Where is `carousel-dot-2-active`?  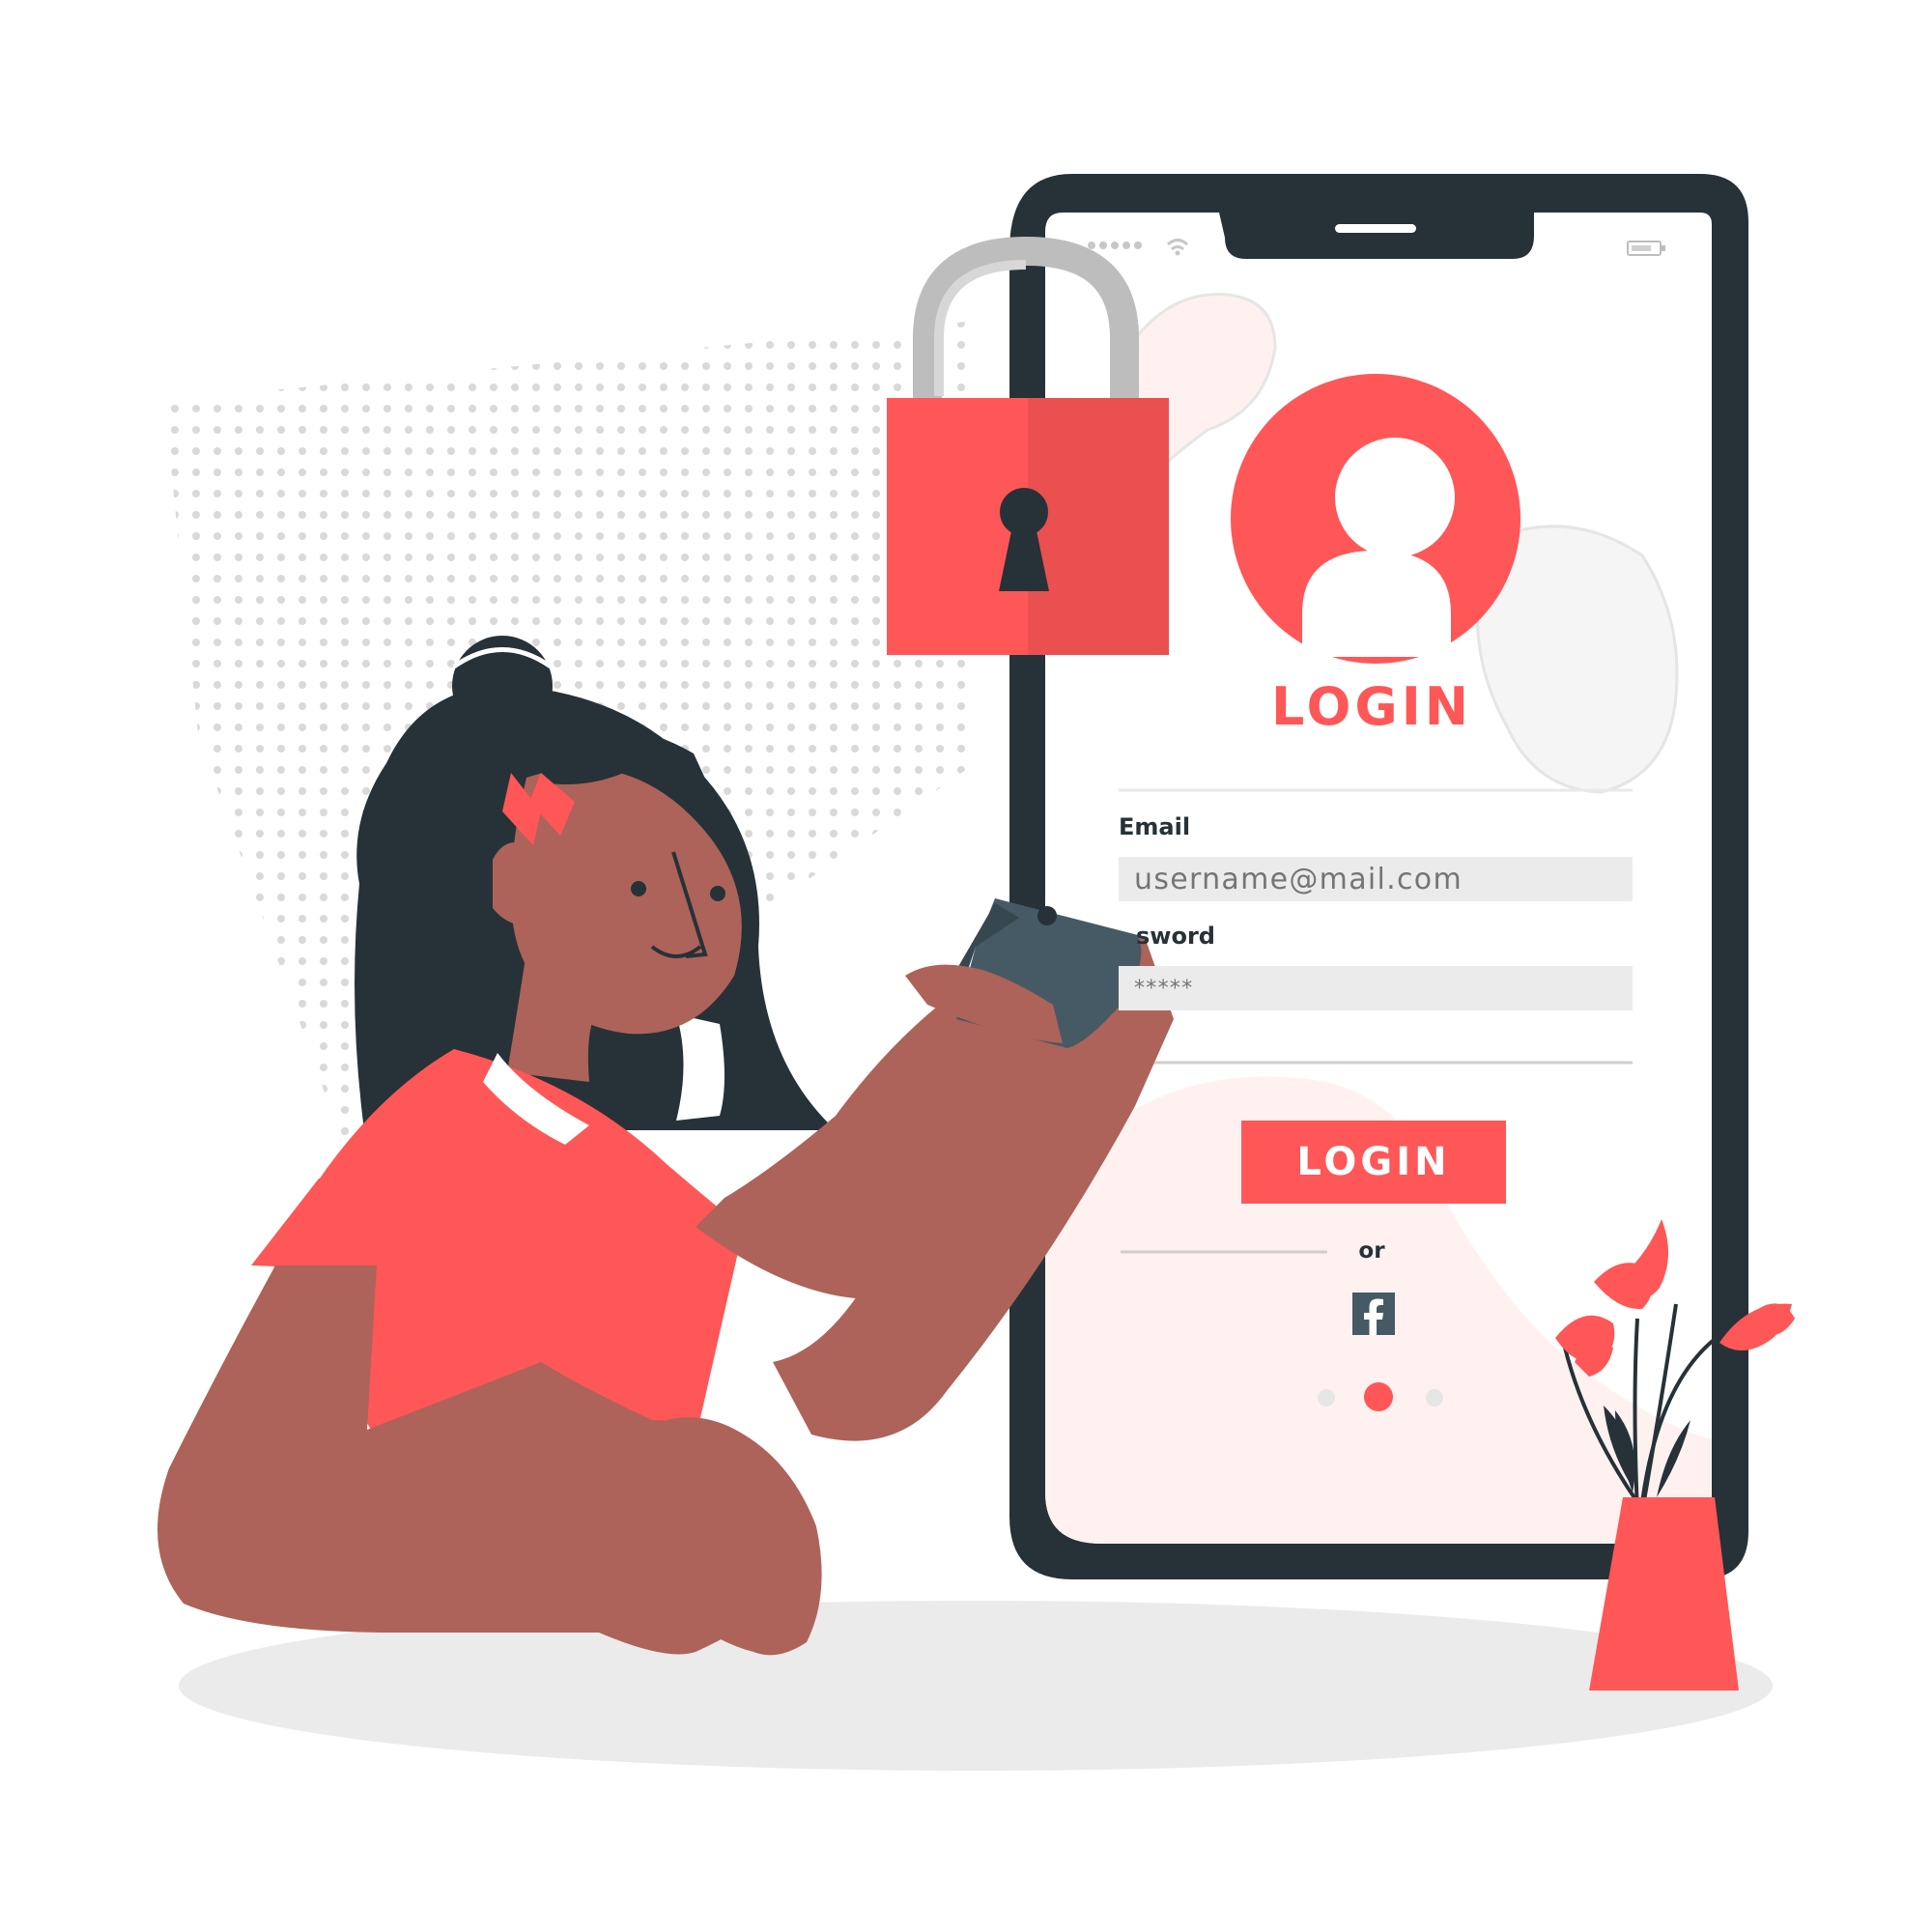 carousel-dot-2-active is located at coordinates (1378, 1396).